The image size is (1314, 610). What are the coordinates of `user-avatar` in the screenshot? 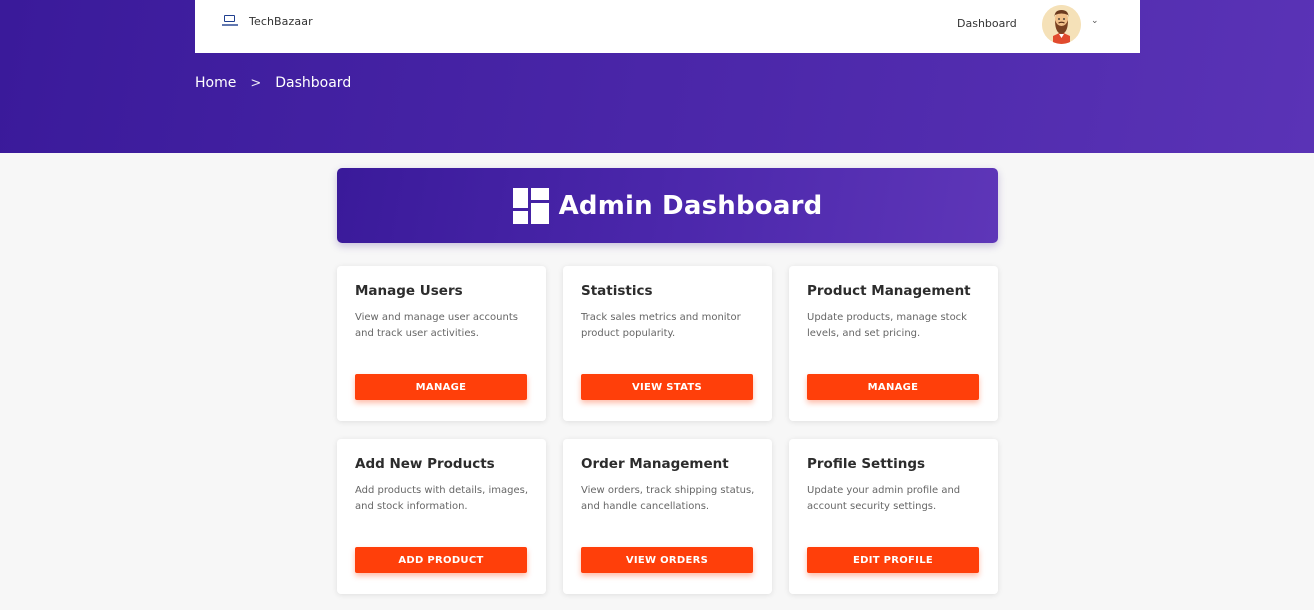 It's located at (1061, 24).